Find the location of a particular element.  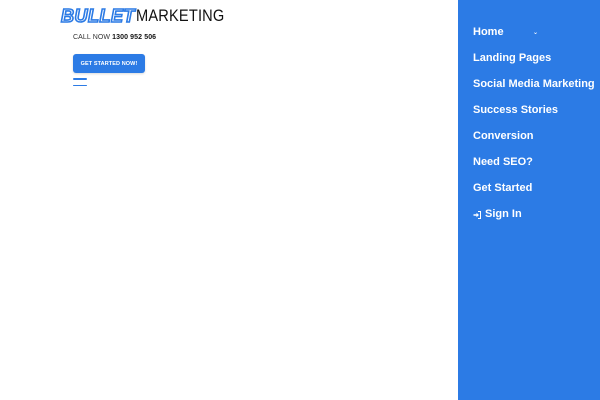

menu-item-conversion: Conversion is located at coordinates (534, 143).